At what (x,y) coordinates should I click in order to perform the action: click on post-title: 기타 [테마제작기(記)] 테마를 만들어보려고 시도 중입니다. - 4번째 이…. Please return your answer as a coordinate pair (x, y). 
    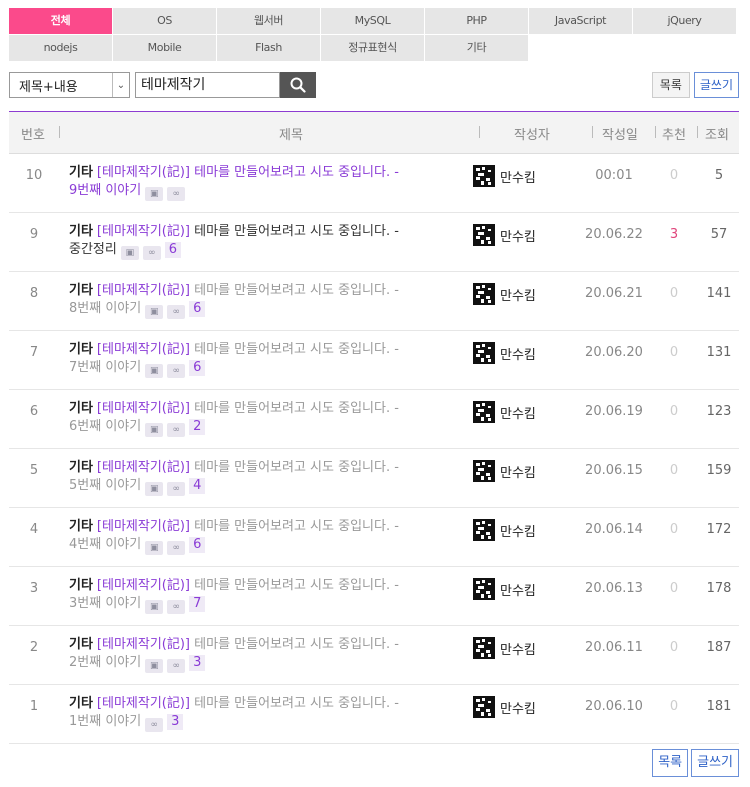
    Looking at the image, I should click on (264, 536).